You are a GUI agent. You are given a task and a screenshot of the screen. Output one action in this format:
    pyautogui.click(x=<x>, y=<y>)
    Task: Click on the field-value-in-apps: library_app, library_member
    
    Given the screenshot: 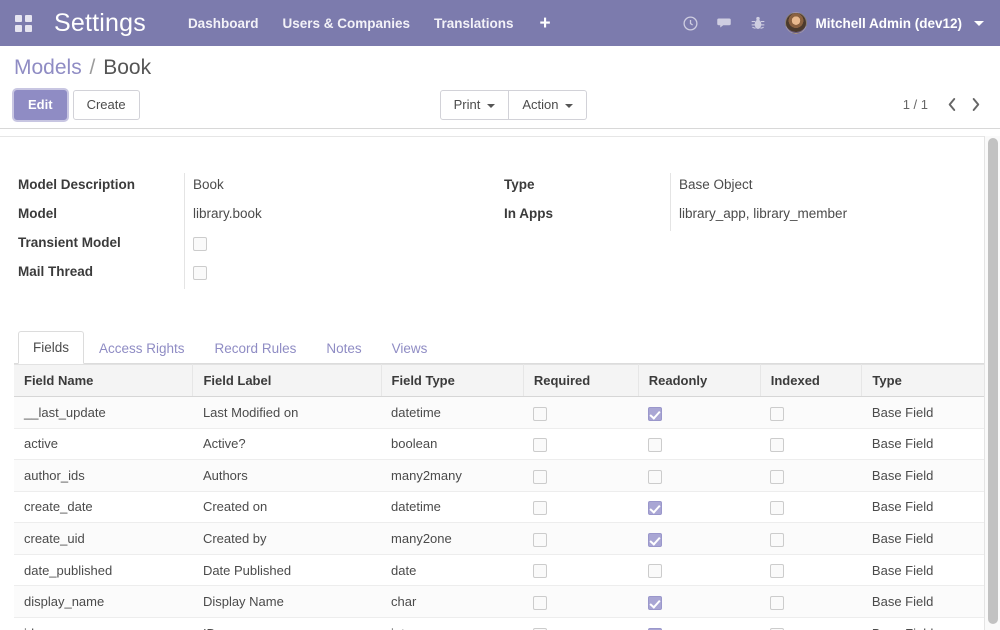 What is the action you would take?
    pyautogui.click(x=828, y=216)
    